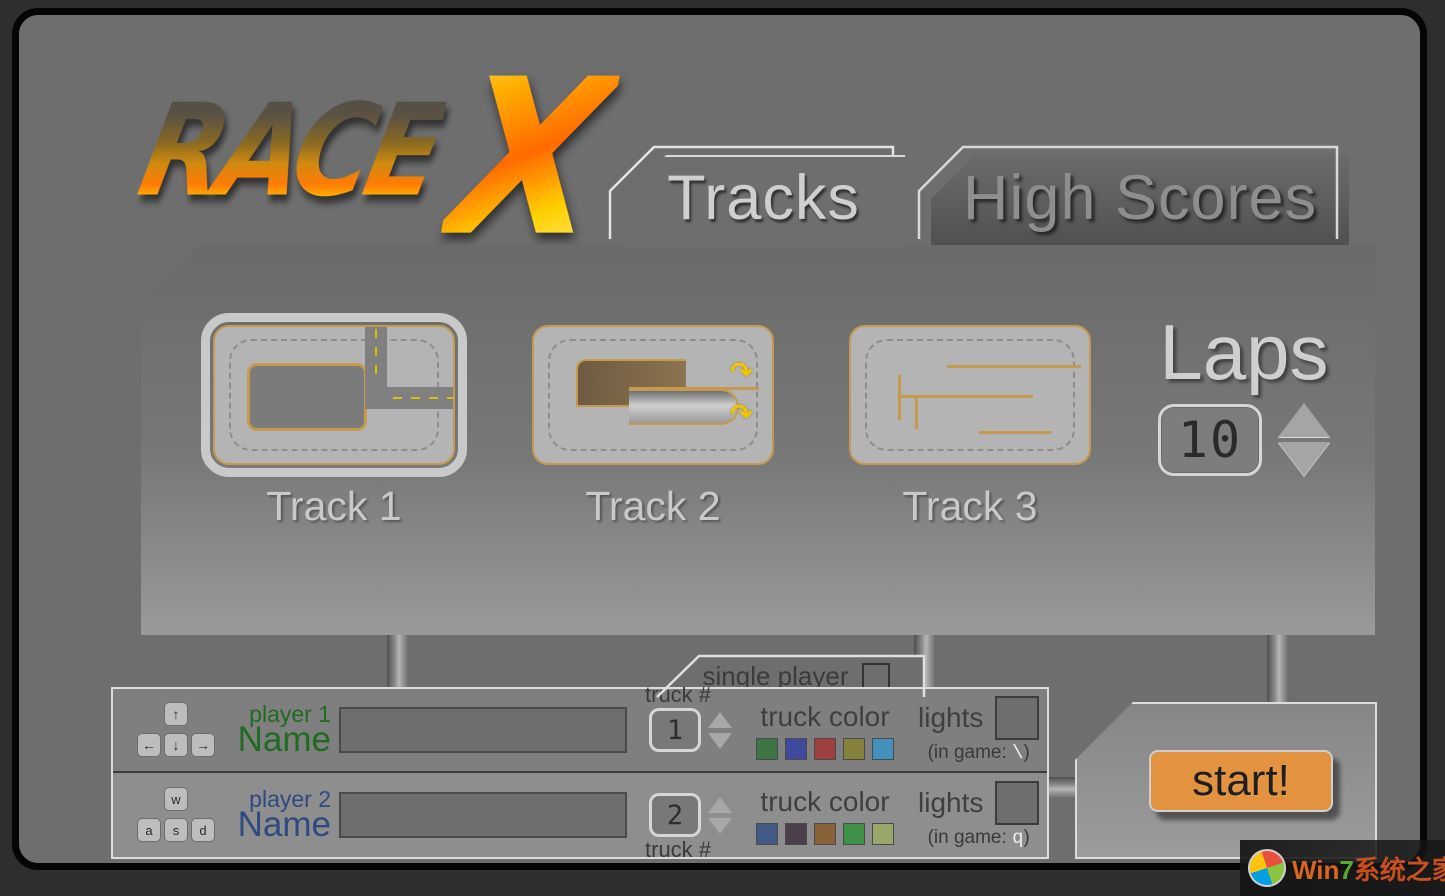 The image size is (1445, 896). Describe the element at coordinates (1026, 752) in the screenshot. I see `player-1-lights-hint-close: )` at that location.